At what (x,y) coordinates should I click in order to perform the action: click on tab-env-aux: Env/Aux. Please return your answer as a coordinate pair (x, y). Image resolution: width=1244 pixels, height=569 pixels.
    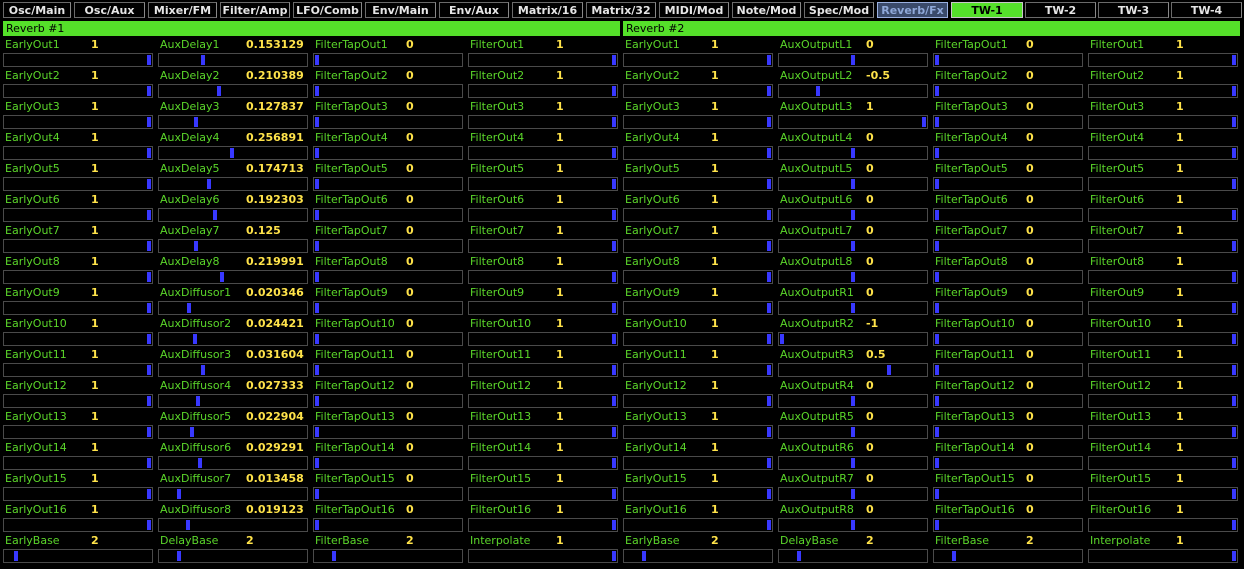
    Looking at the image, I should click on (474, 10).